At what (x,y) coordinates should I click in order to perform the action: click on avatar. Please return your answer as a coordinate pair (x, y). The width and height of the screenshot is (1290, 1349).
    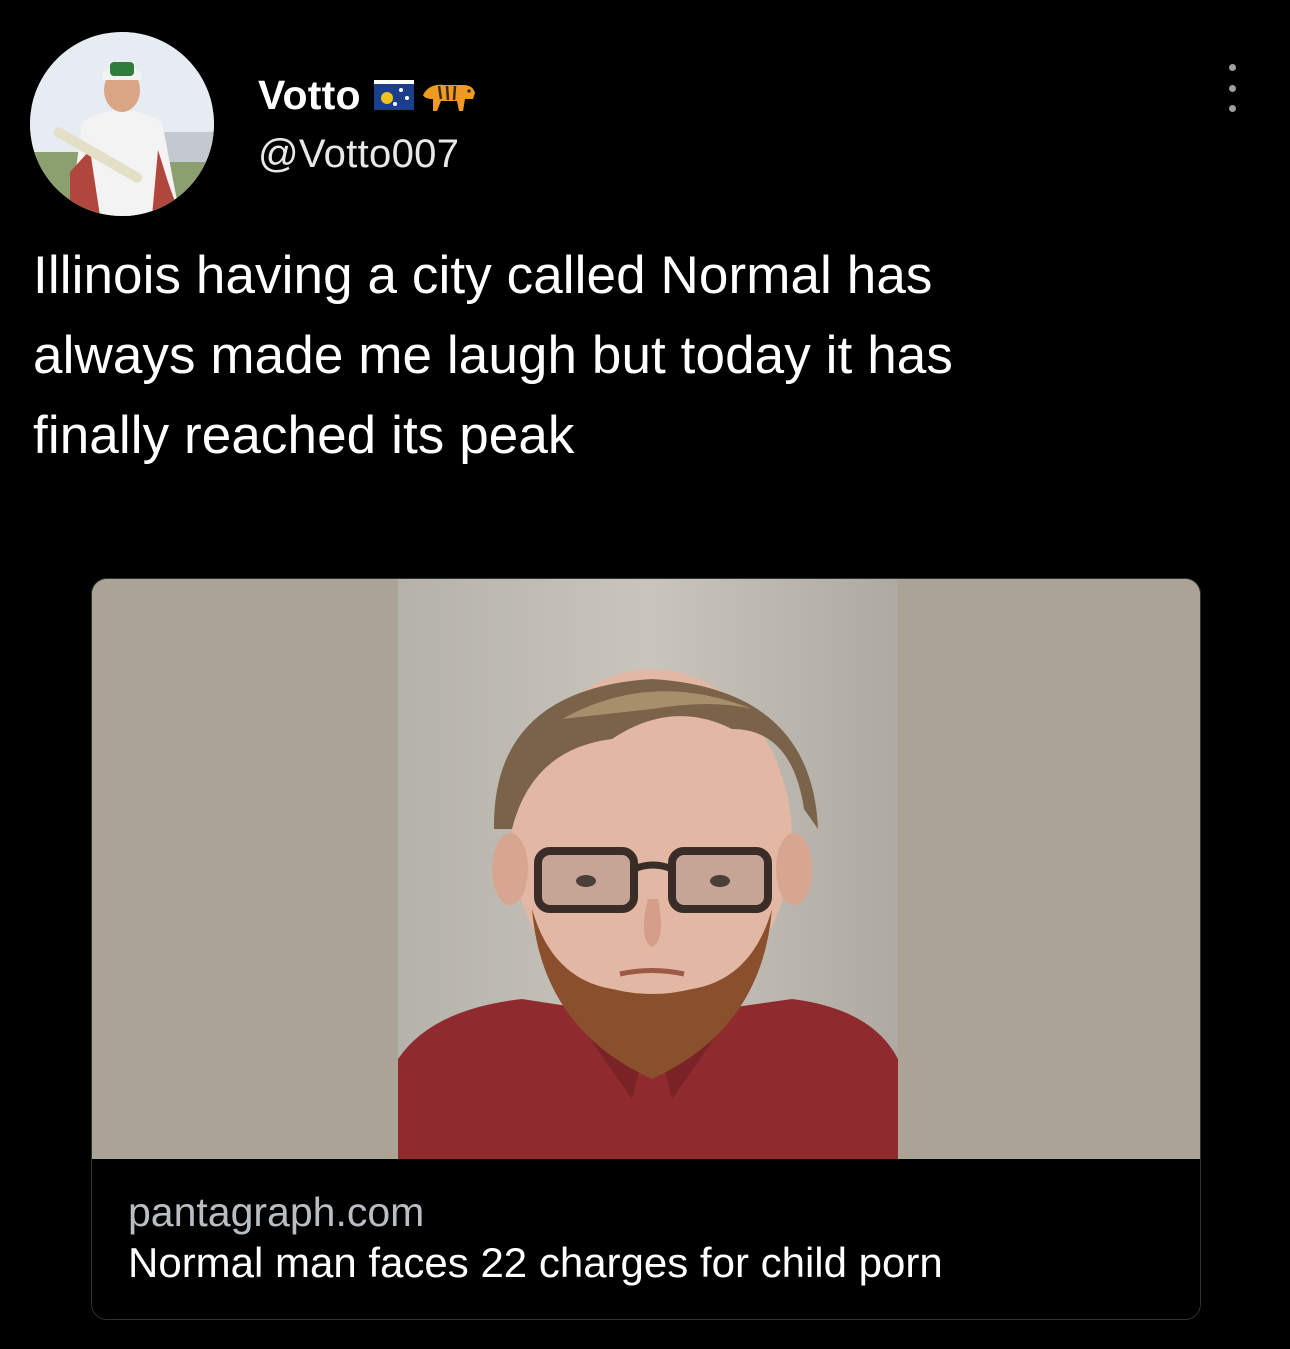
    Looking at the image, I should click on (122, 124).